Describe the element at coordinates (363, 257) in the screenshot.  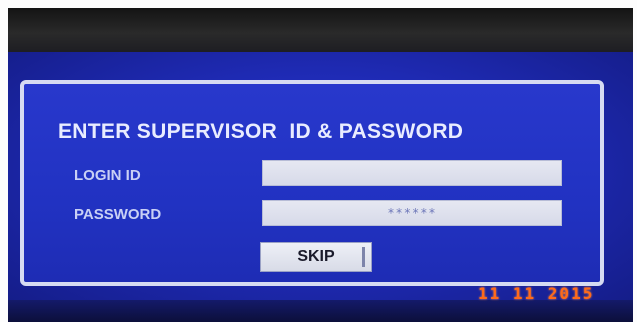
I see `button-edge-divider` at that location.